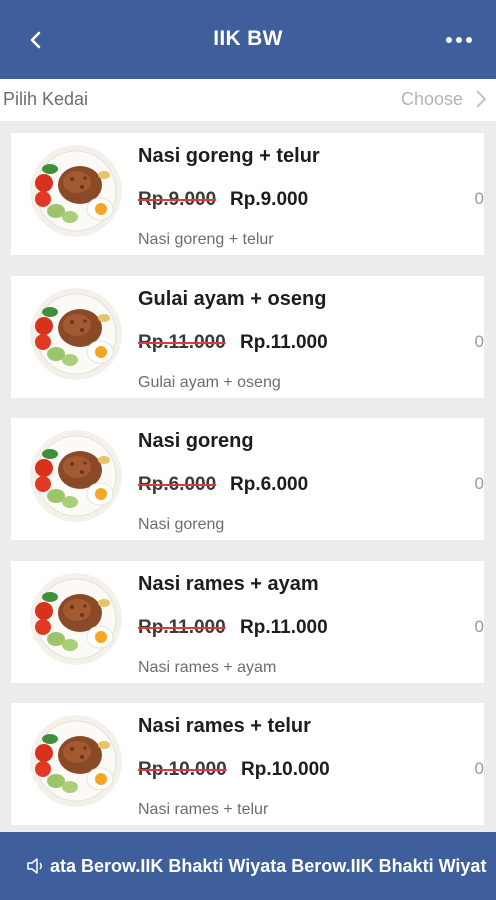 The image size is (496, 900). Describe the element at coordinates (285, 769) in the screenshot. I see `price: Rp.10.000` at that location.